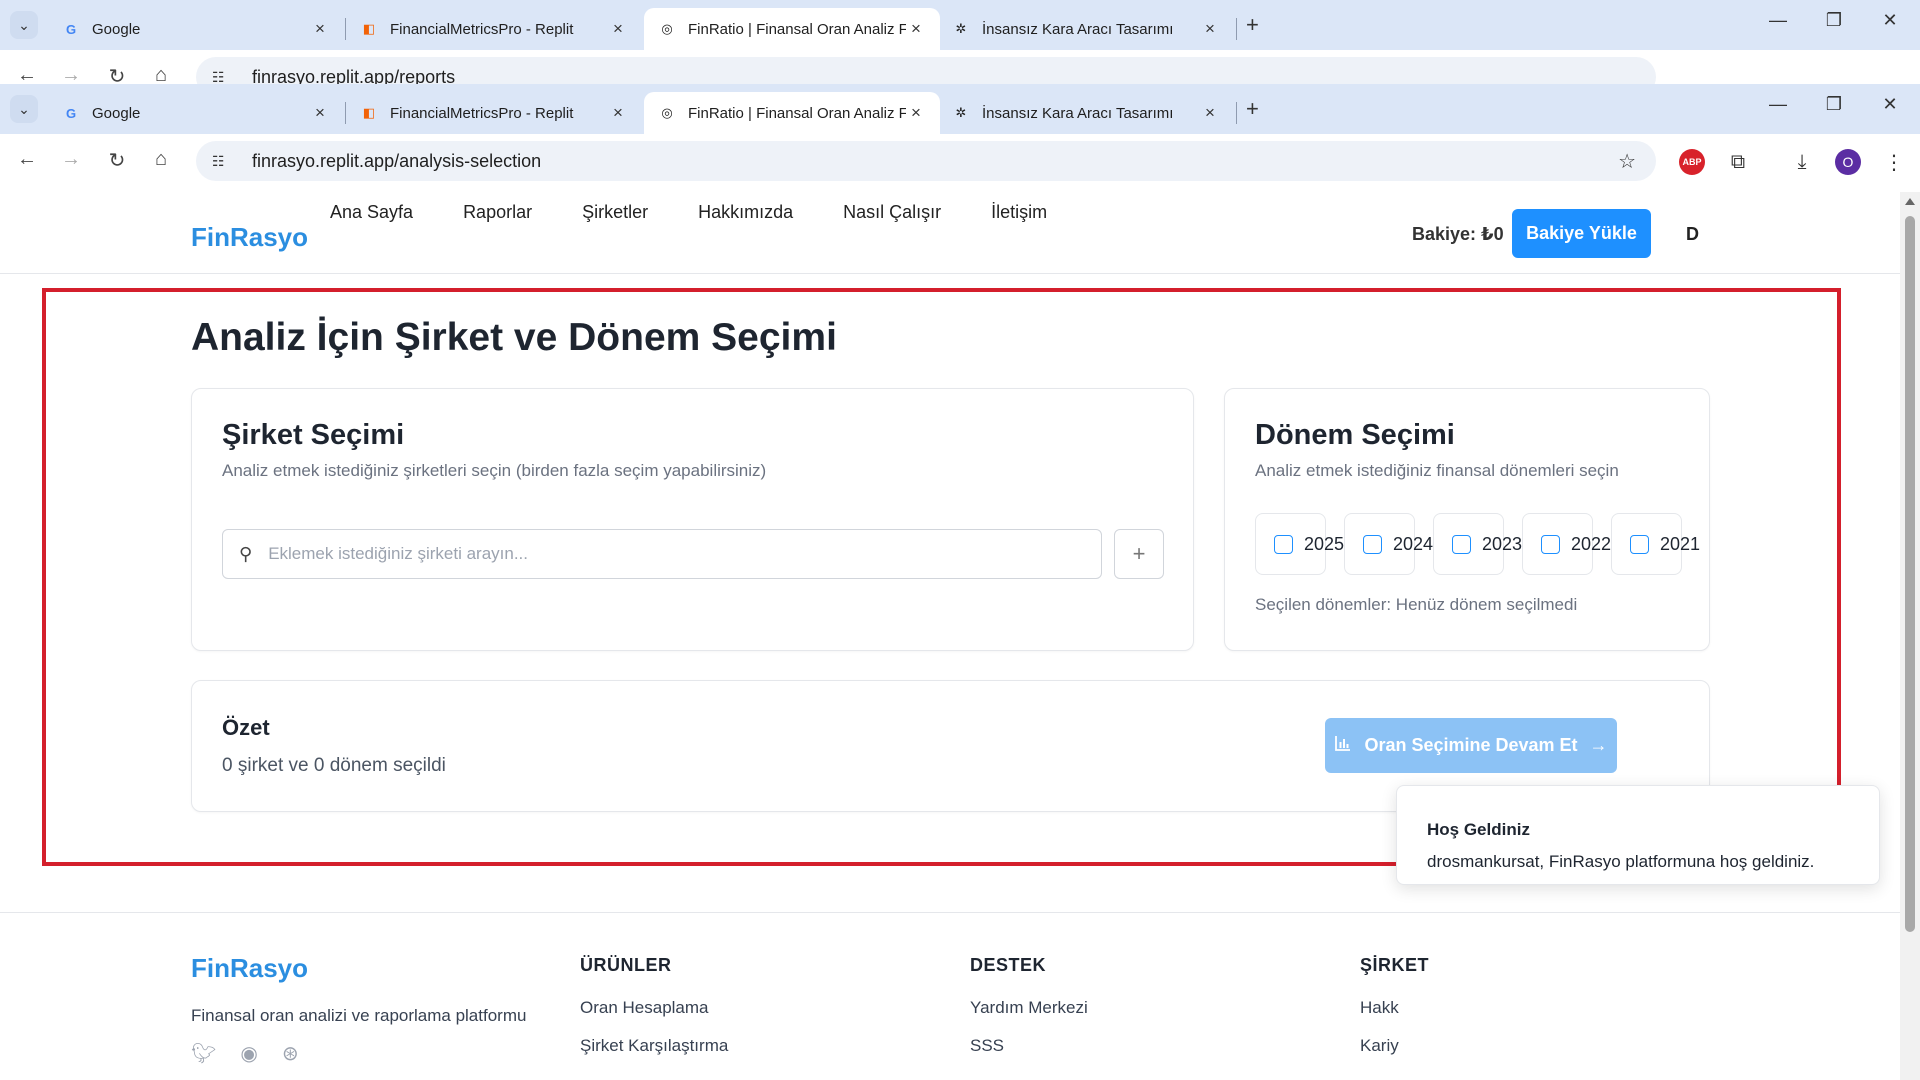  I want to click on replit-icon: ◧, so click(369, 28).